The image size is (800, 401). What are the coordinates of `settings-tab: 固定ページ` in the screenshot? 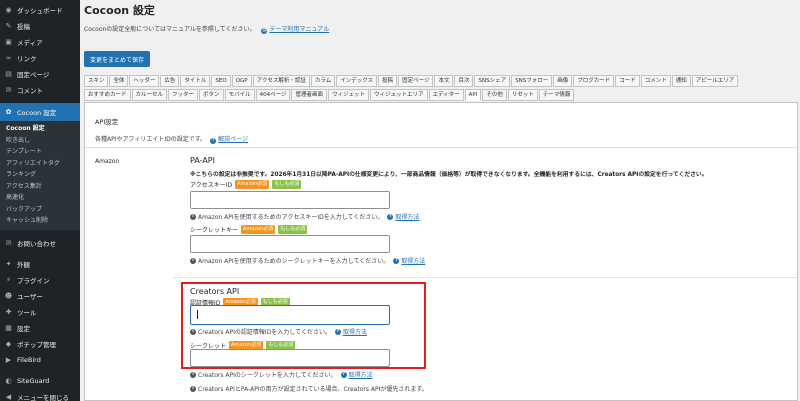 It's located at (416, 81).